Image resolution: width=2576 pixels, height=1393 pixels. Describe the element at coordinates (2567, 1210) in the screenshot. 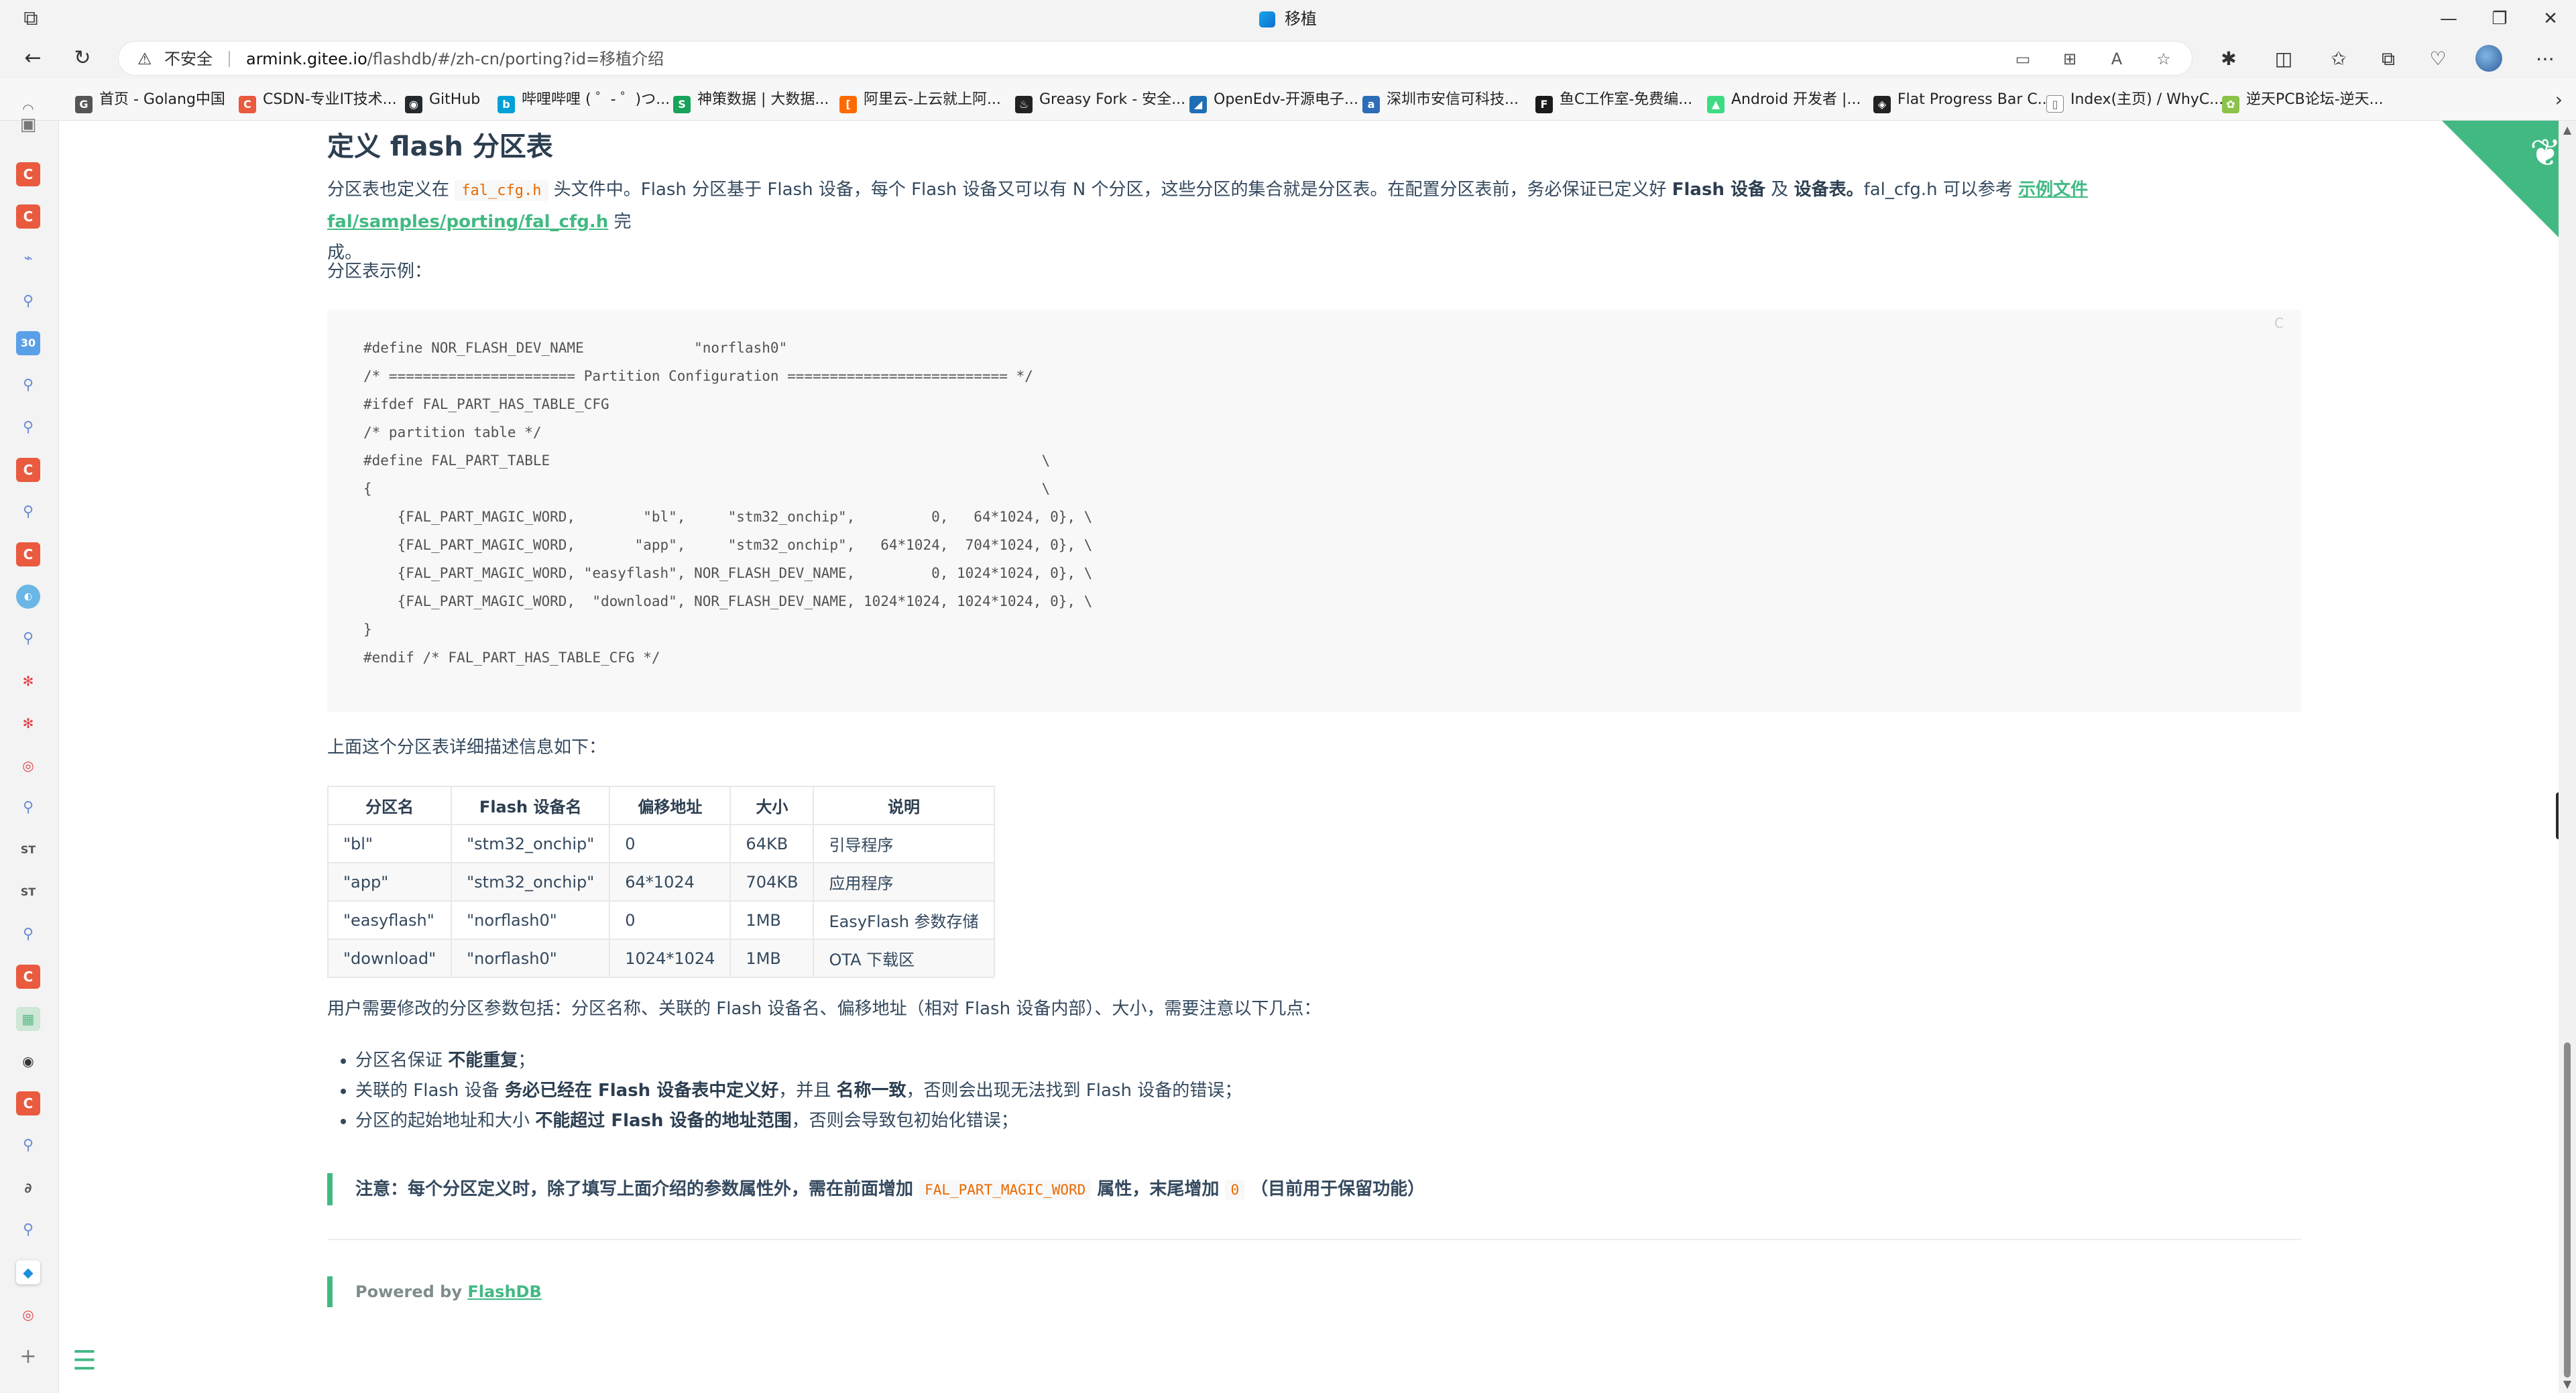

I see `scrollbar-thumb` at that location.